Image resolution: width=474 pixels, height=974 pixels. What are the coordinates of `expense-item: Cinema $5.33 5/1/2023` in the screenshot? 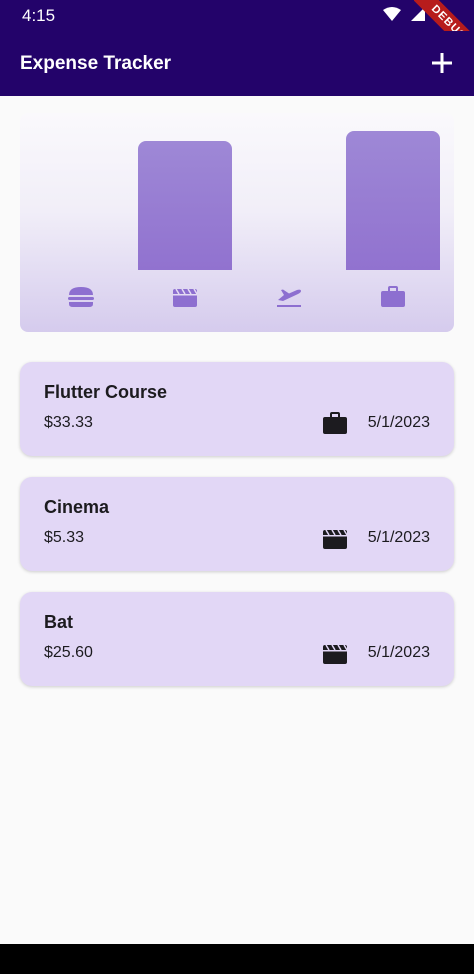 It's located at (237, 524).